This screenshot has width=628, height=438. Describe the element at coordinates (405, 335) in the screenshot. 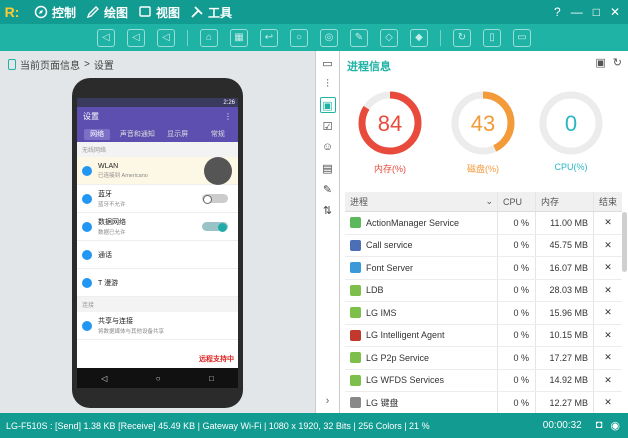

I see `process-name: LG Intelligent Agent` at that location.